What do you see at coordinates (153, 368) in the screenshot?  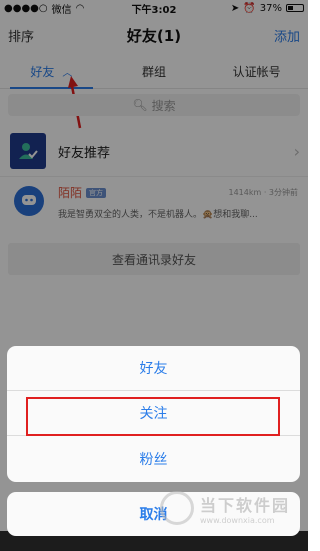 I see `sheet-item-friends: 好友` at bounding box center [153, 368].